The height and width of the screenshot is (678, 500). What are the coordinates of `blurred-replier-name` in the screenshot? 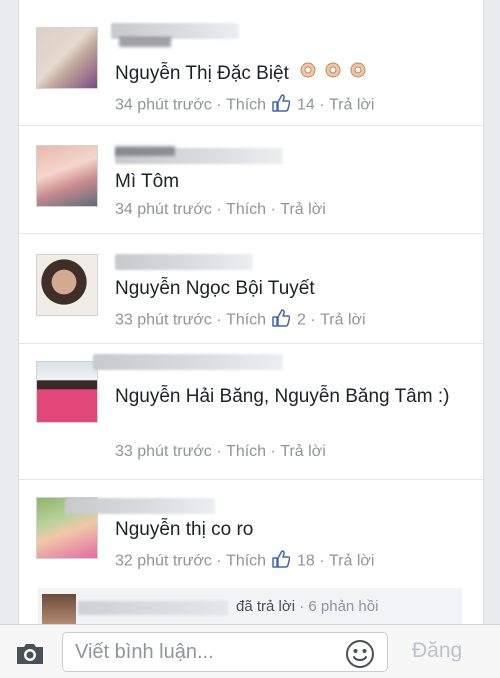 It's located at (153, 608).